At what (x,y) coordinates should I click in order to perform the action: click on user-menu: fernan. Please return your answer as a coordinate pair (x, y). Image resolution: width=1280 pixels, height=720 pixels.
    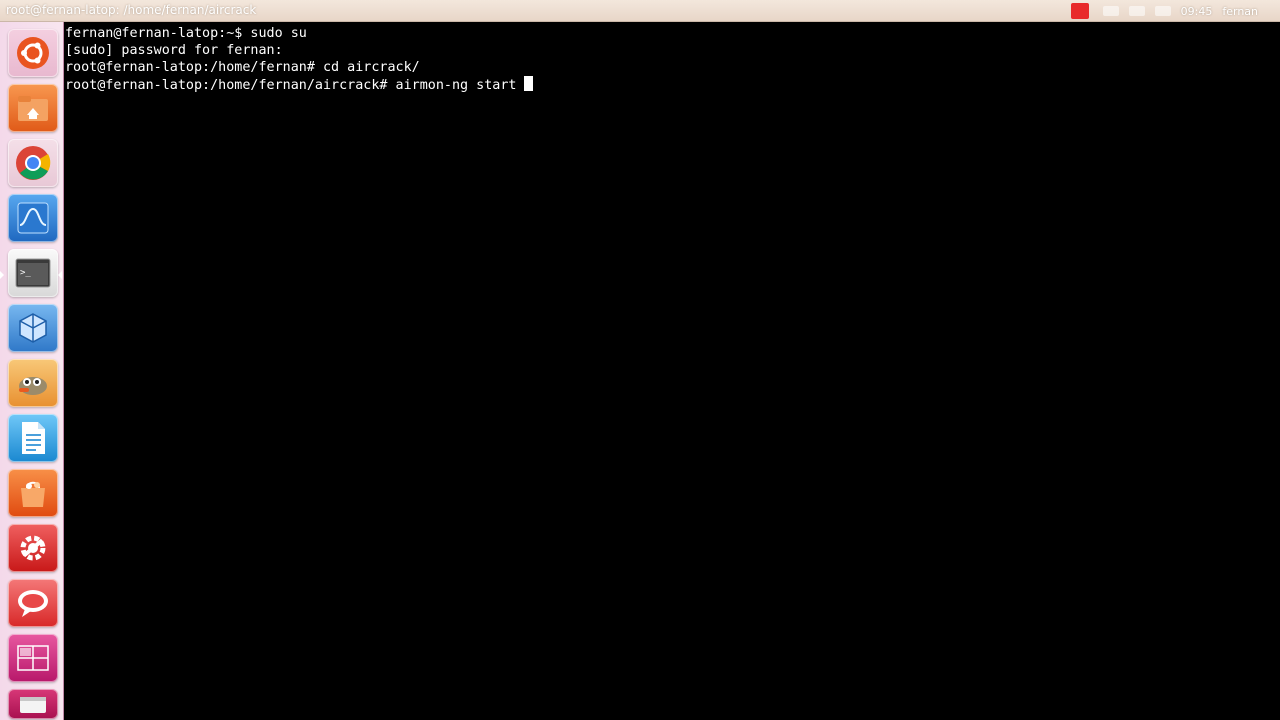
    Looking at the image, I should click on (1240, 11).